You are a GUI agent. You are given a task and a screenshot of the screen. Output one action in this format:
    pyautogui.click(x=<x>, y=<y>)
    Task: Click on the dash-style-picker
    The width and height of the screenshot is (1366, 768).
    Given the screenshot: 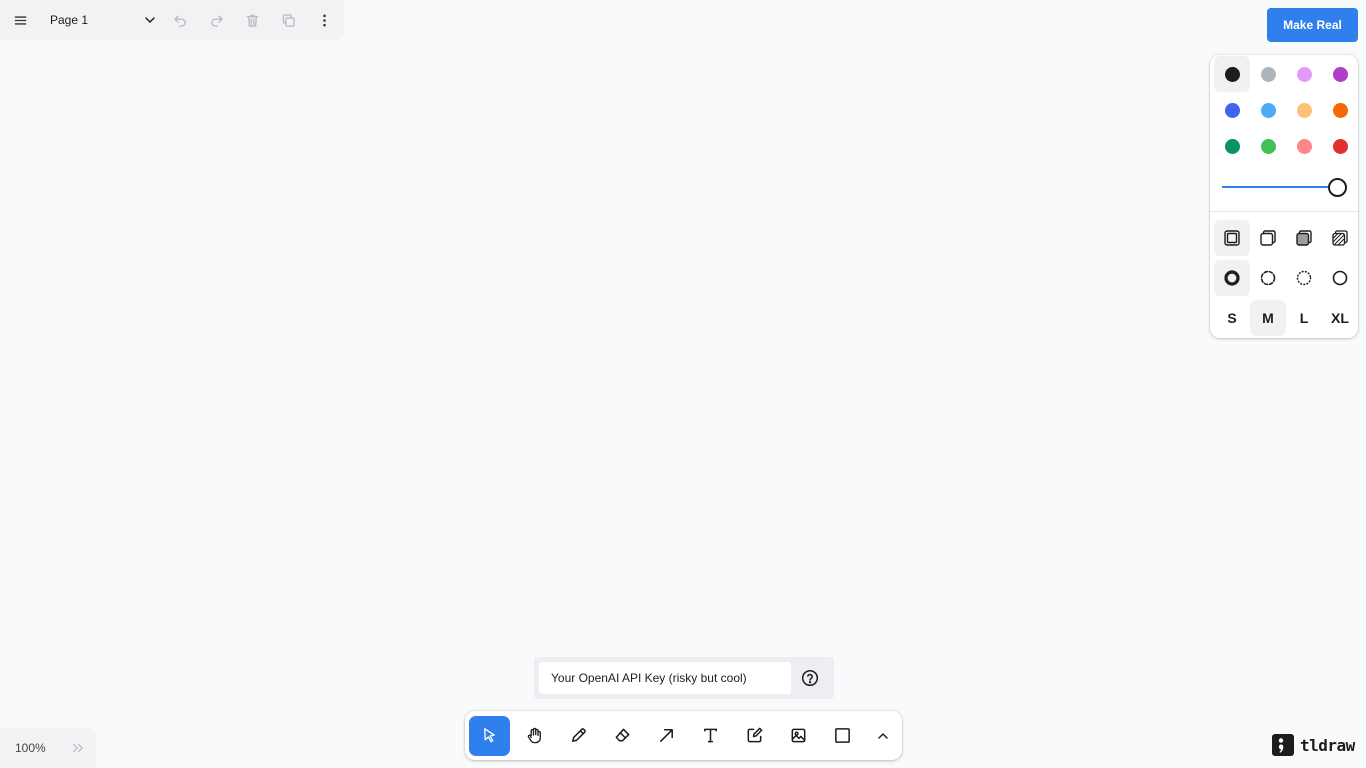 What is the action you would take?
    pyautogui.click(x=1286, y=278)
    